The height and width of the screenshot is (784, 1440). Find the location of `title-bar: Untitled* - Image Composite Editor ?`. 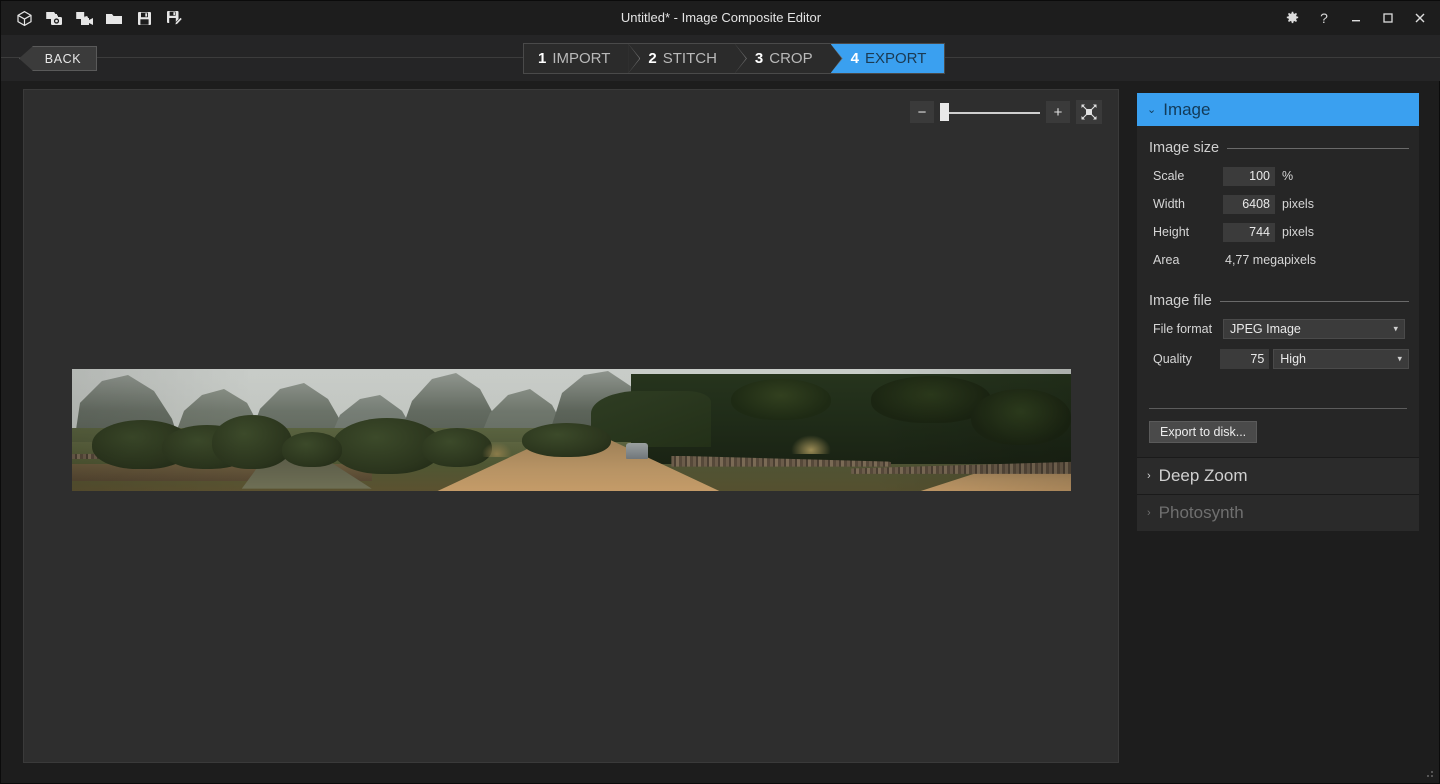

title-bar: Untitled* - Image Composite Editor ? is located at coordinates (720, 18).